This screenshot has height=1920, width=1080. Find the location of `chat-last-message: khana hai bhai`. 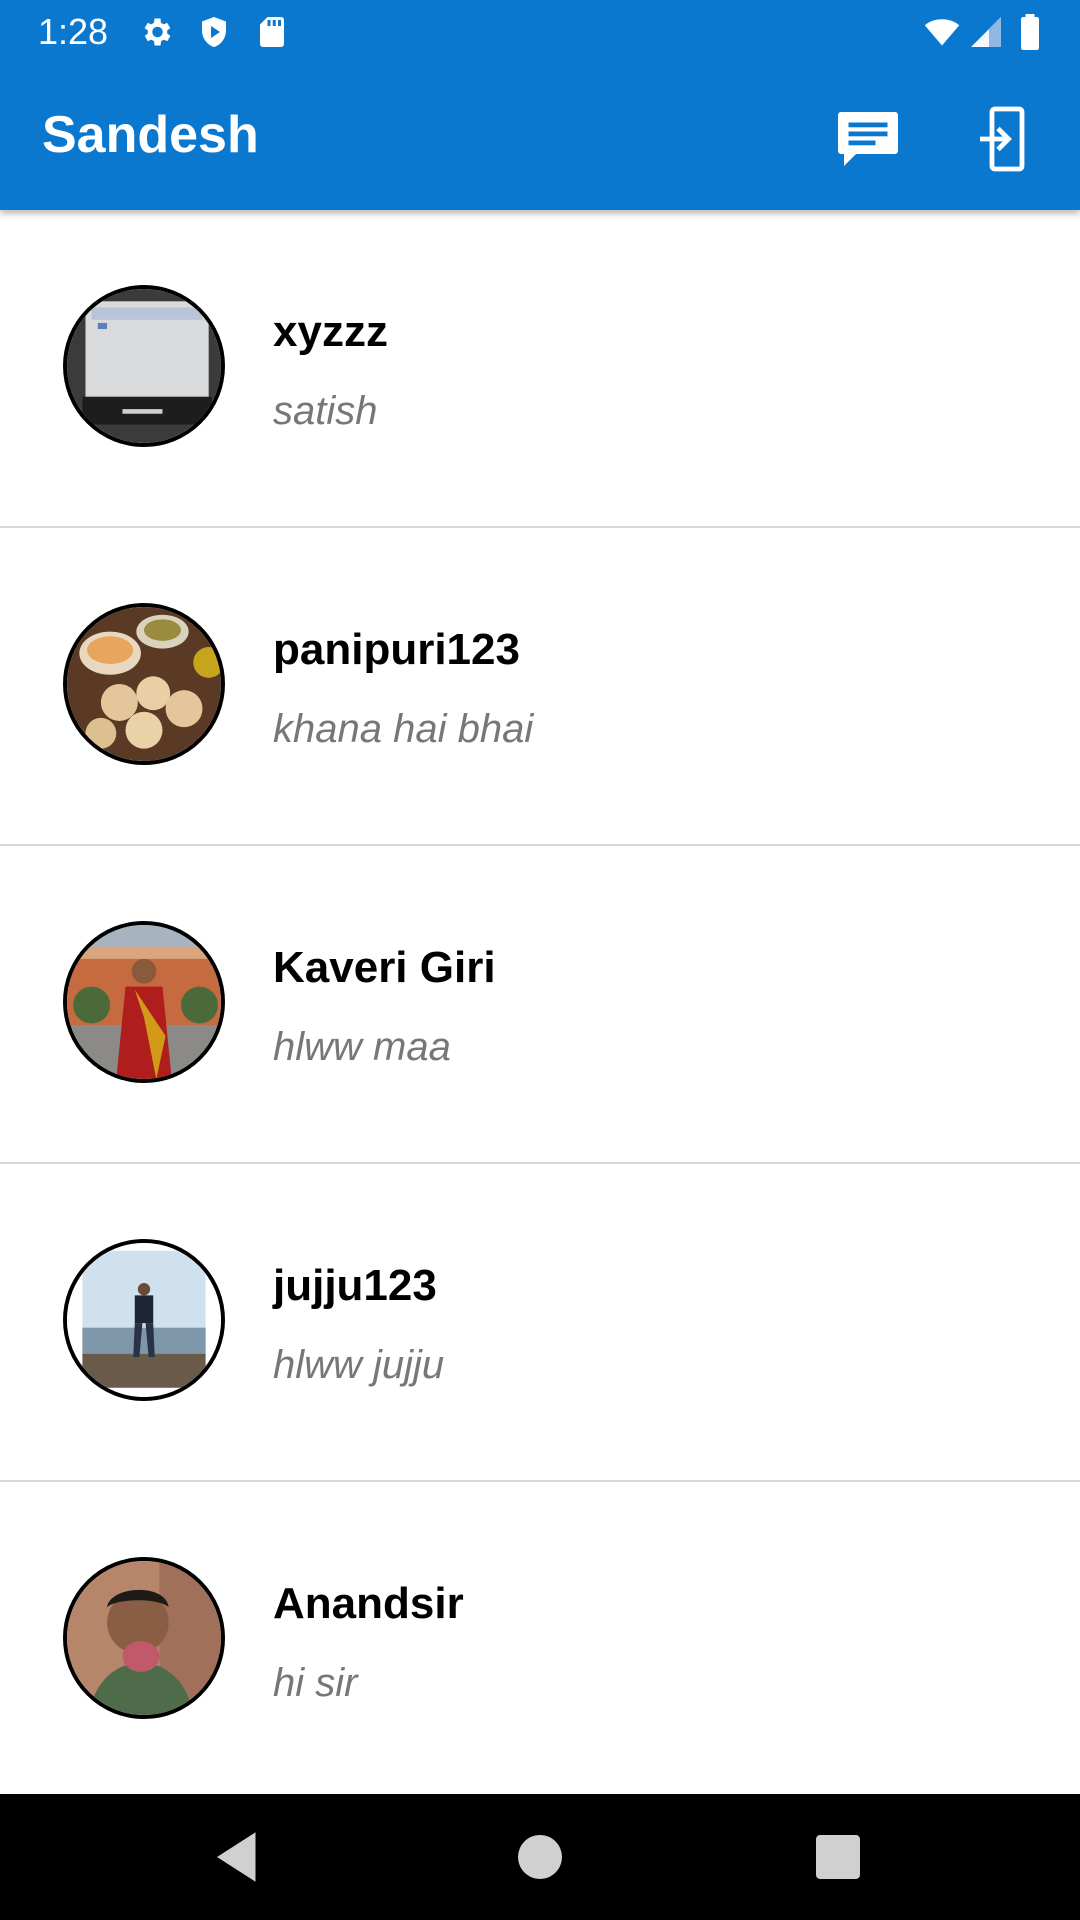

chat-last-message: khana hai bhai is located at coordinates (403, 729).